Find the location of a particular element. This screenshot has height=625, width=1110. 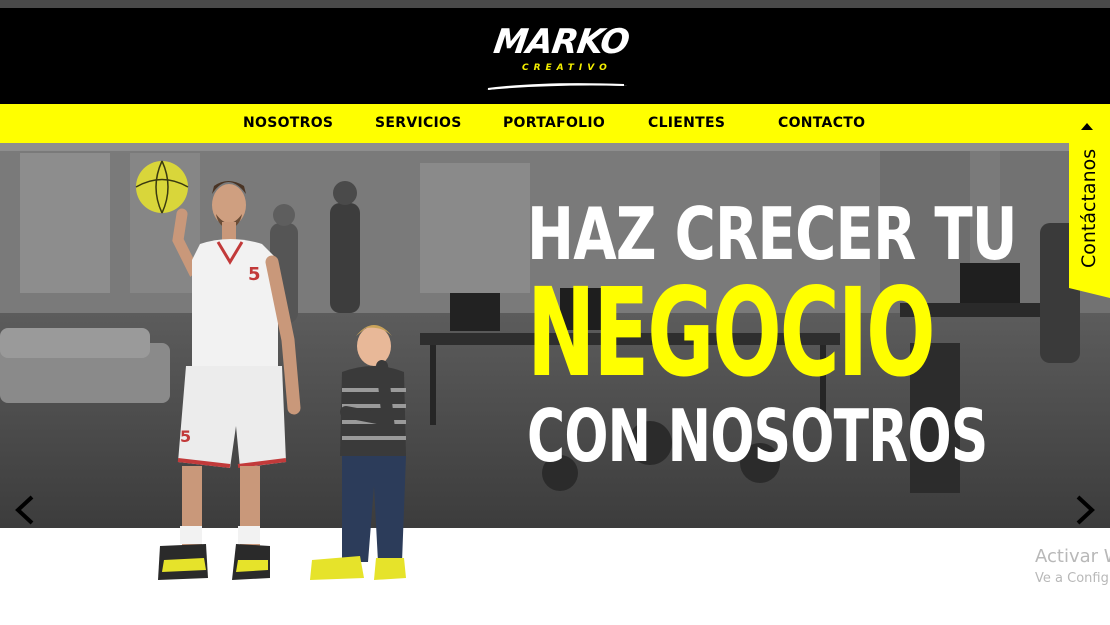

prev-slide-arrow is located at coordinates (25, 510).